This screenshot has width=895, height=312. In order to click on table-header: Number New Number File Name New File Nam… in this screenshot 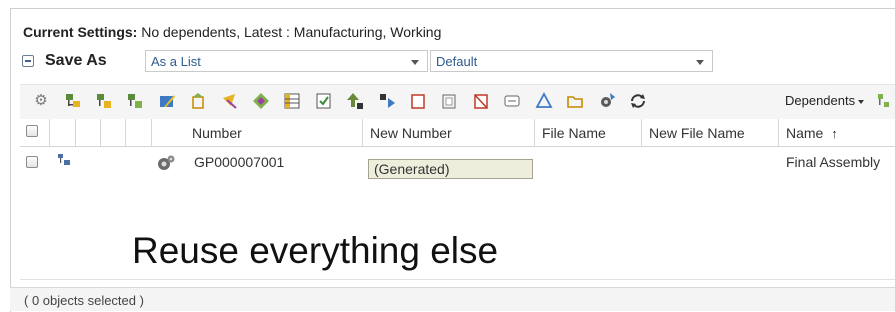, I will do `click(457, 133)`.